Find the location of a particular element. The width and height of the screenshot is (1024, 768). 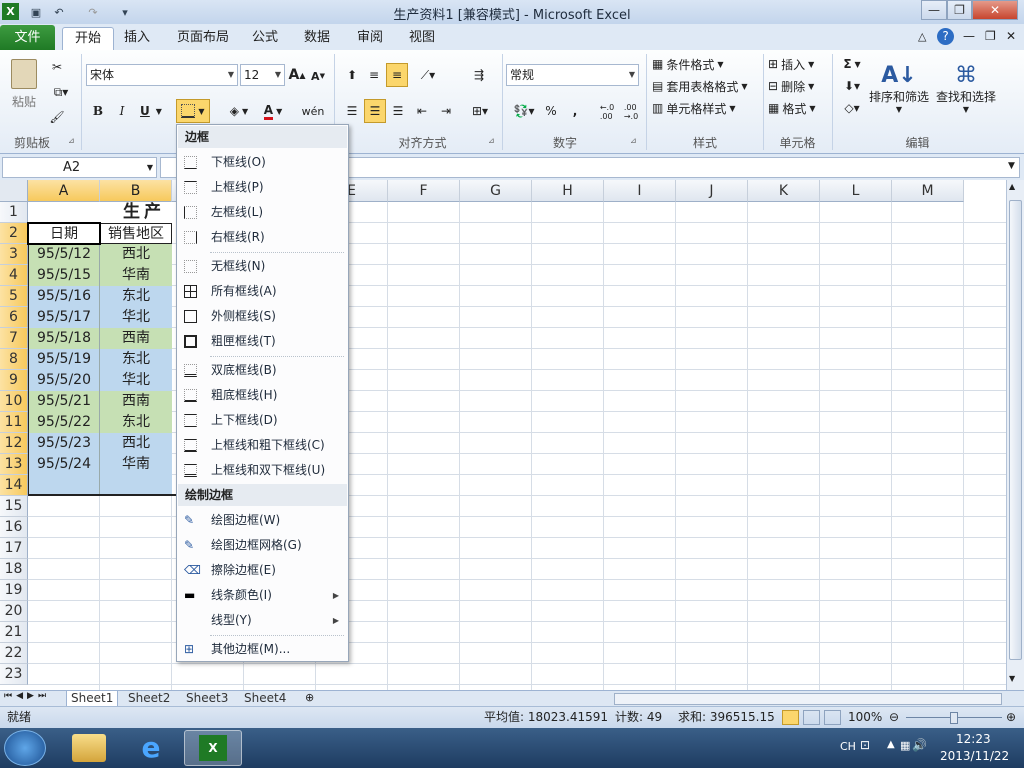

row-header: 1 is located at coordinates (14, 212).